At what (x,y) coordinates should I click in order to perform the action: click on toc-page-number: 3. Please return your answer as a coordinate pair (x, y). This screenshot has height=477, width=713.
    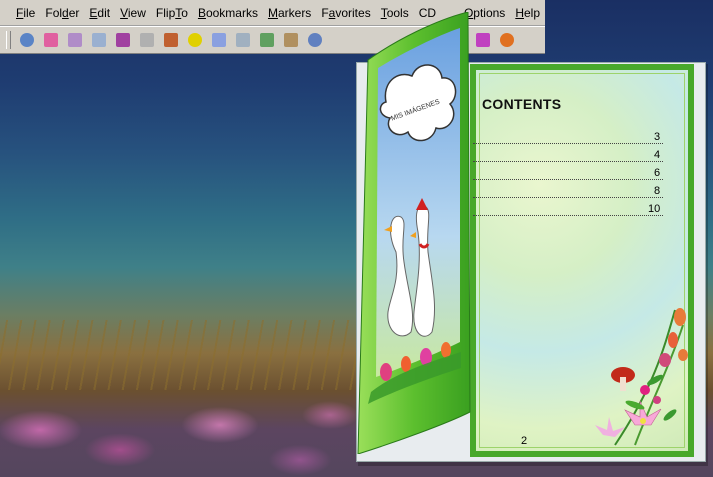
    Looking at the image, I should click on (657, 137).